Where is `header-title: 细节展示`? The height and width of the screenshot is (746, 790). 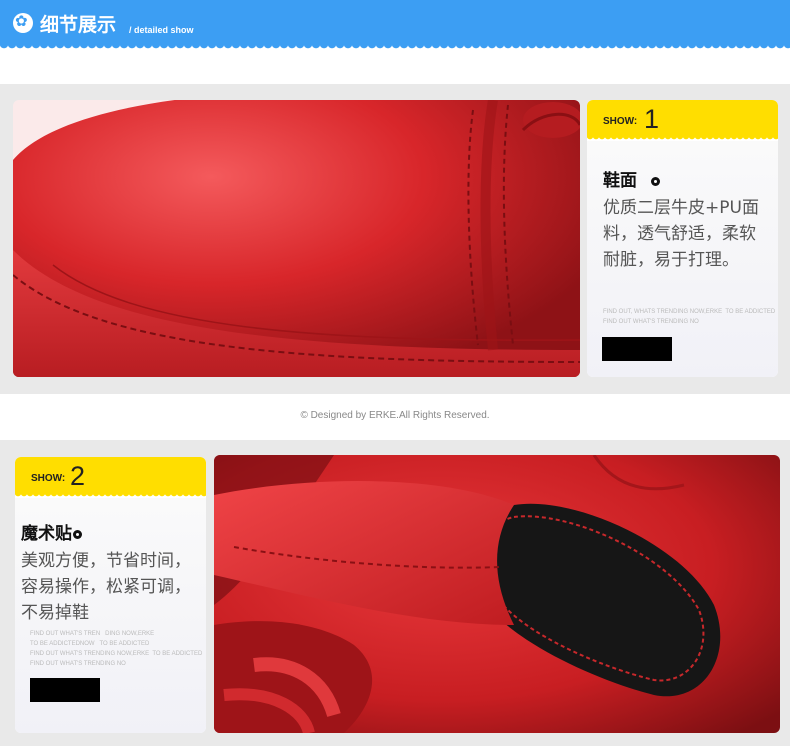 header-title: 细节展示 is located at coordinates (78, 25).